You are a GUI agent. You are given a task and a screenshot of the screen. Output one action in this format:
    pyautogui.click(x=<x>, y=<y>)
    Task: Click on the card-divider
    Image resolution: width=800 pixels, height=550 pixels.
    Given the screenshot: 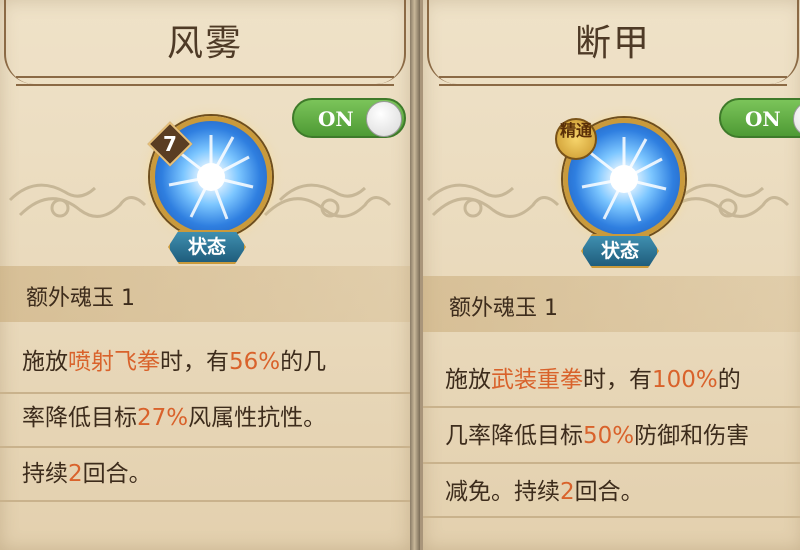 What is the action you would take?
    pyautogui.click(x=415, y=275)
    